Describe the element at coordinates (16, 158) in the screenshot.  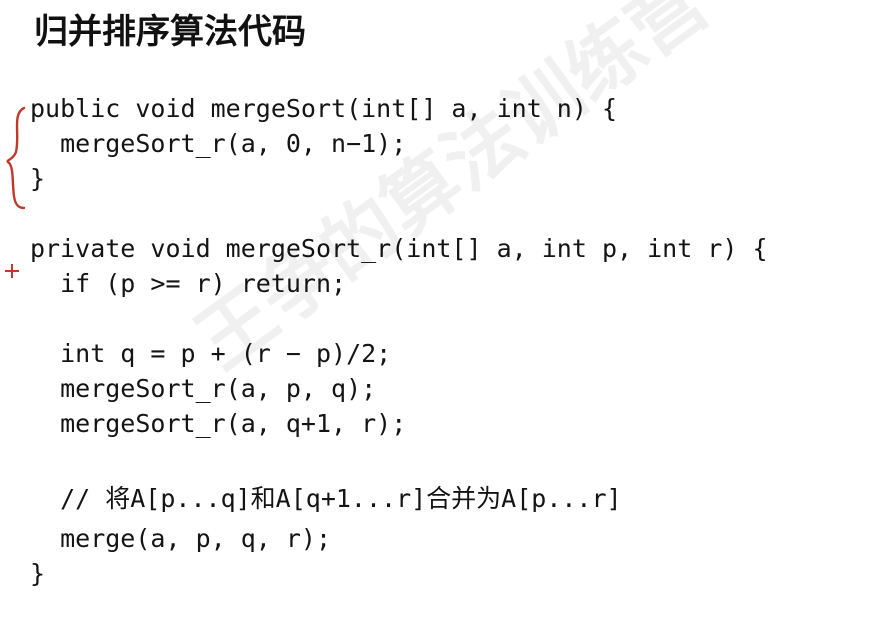
I see `red-brace-annotation` at that location.